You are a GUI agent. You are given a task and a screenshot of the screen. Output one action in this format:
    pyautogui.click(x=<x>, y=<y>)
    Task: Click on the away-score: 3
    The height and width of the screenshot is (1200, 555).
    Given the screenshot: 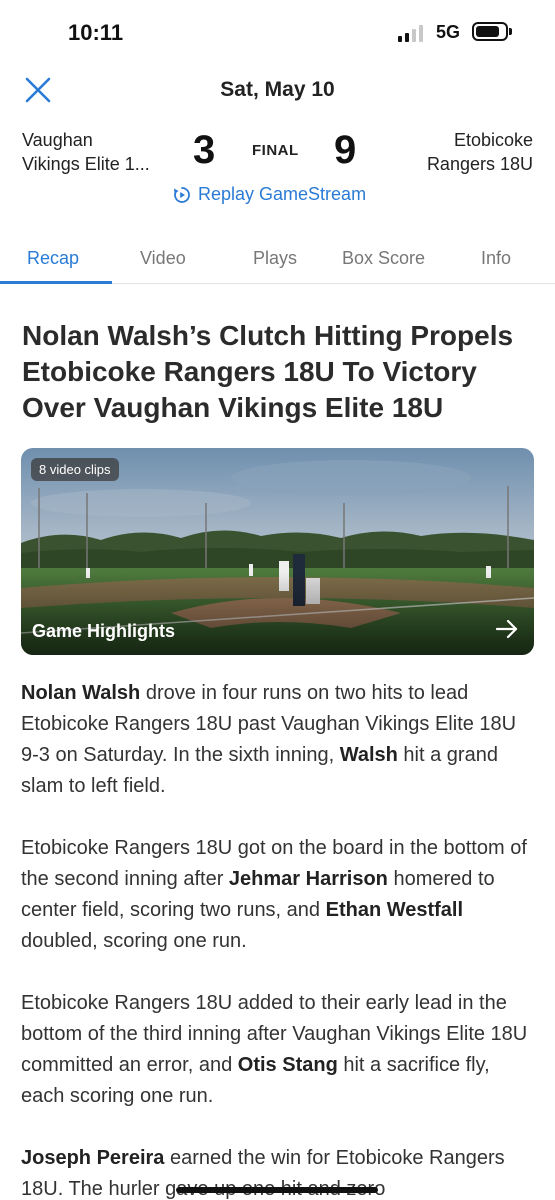 What is the action you would take?
    pyautogui.click(x=204, y=150)
    